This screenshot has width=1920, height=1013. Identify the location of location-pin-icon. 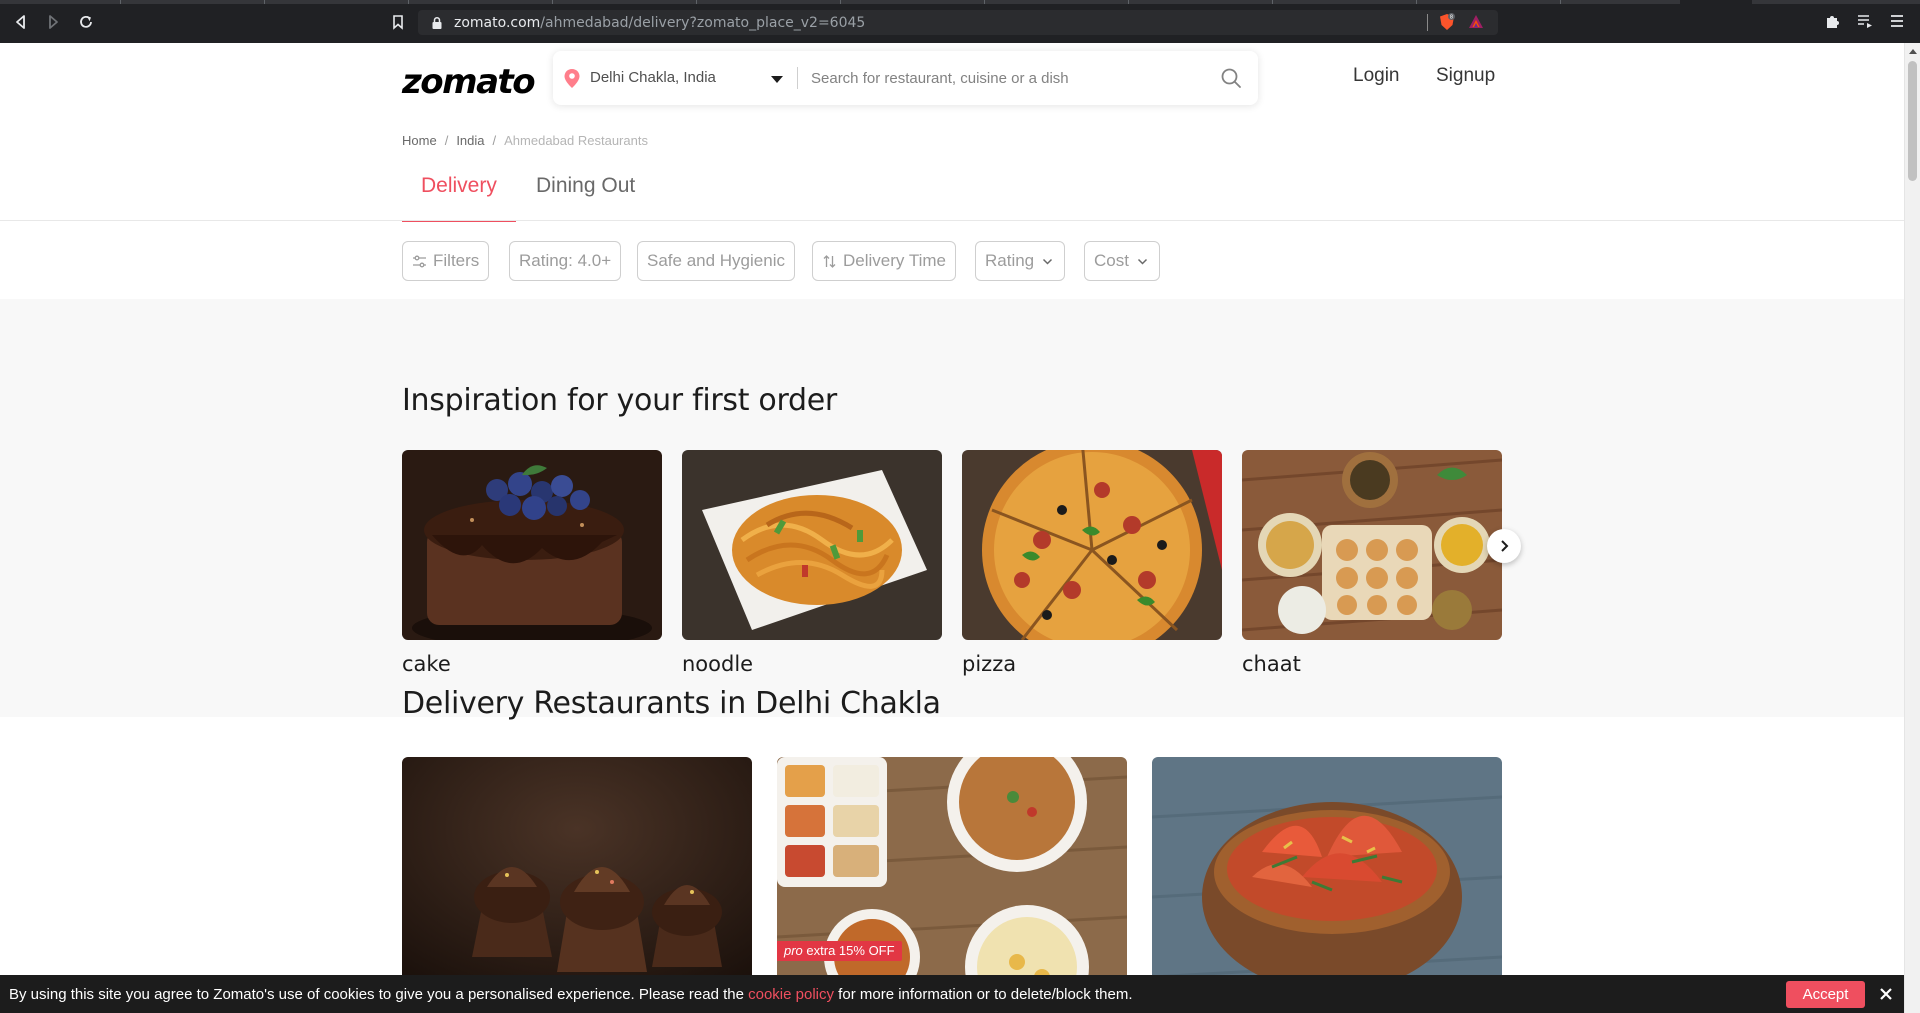
(572, 78).